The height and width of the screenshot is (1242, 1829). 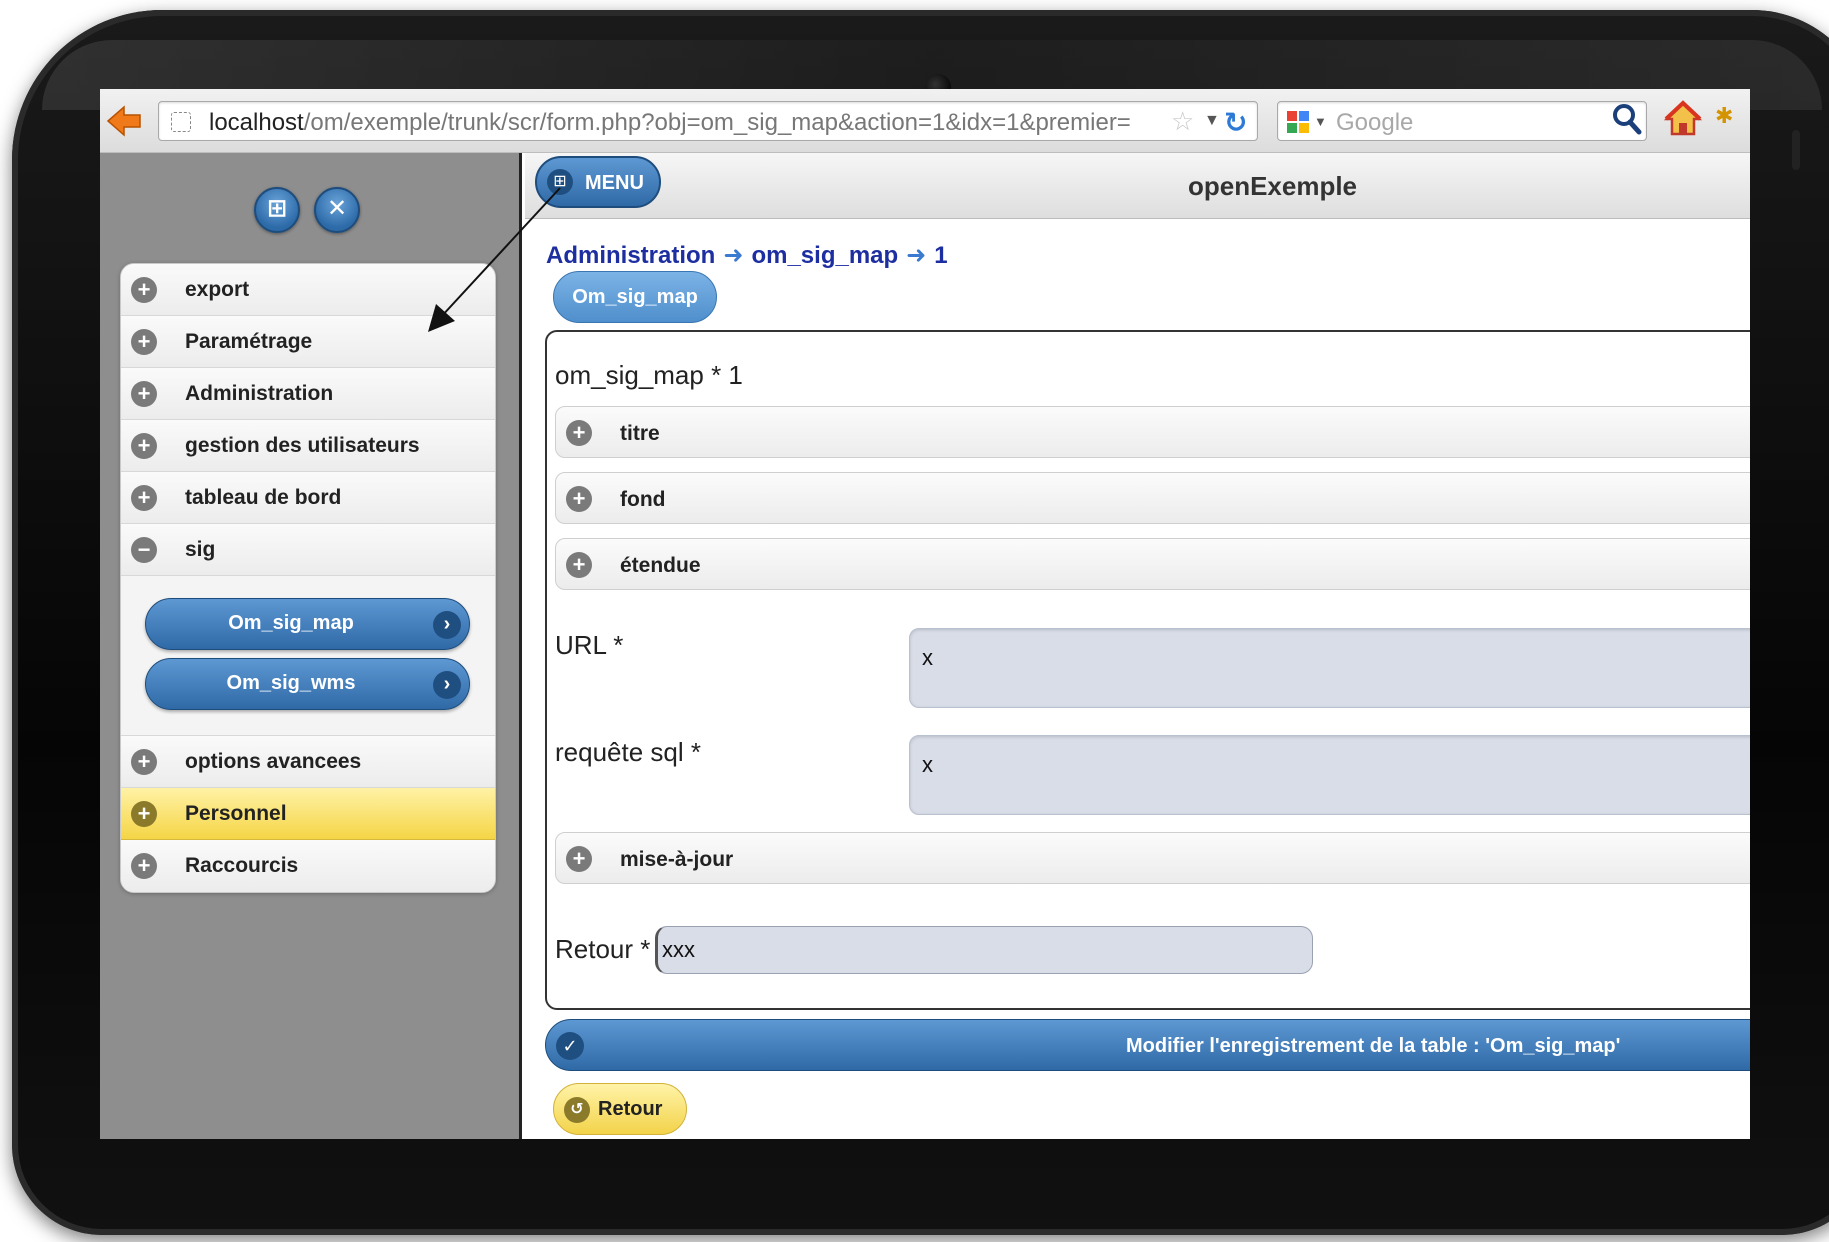 I want to click on page-icon, so click(x=181, y=122).